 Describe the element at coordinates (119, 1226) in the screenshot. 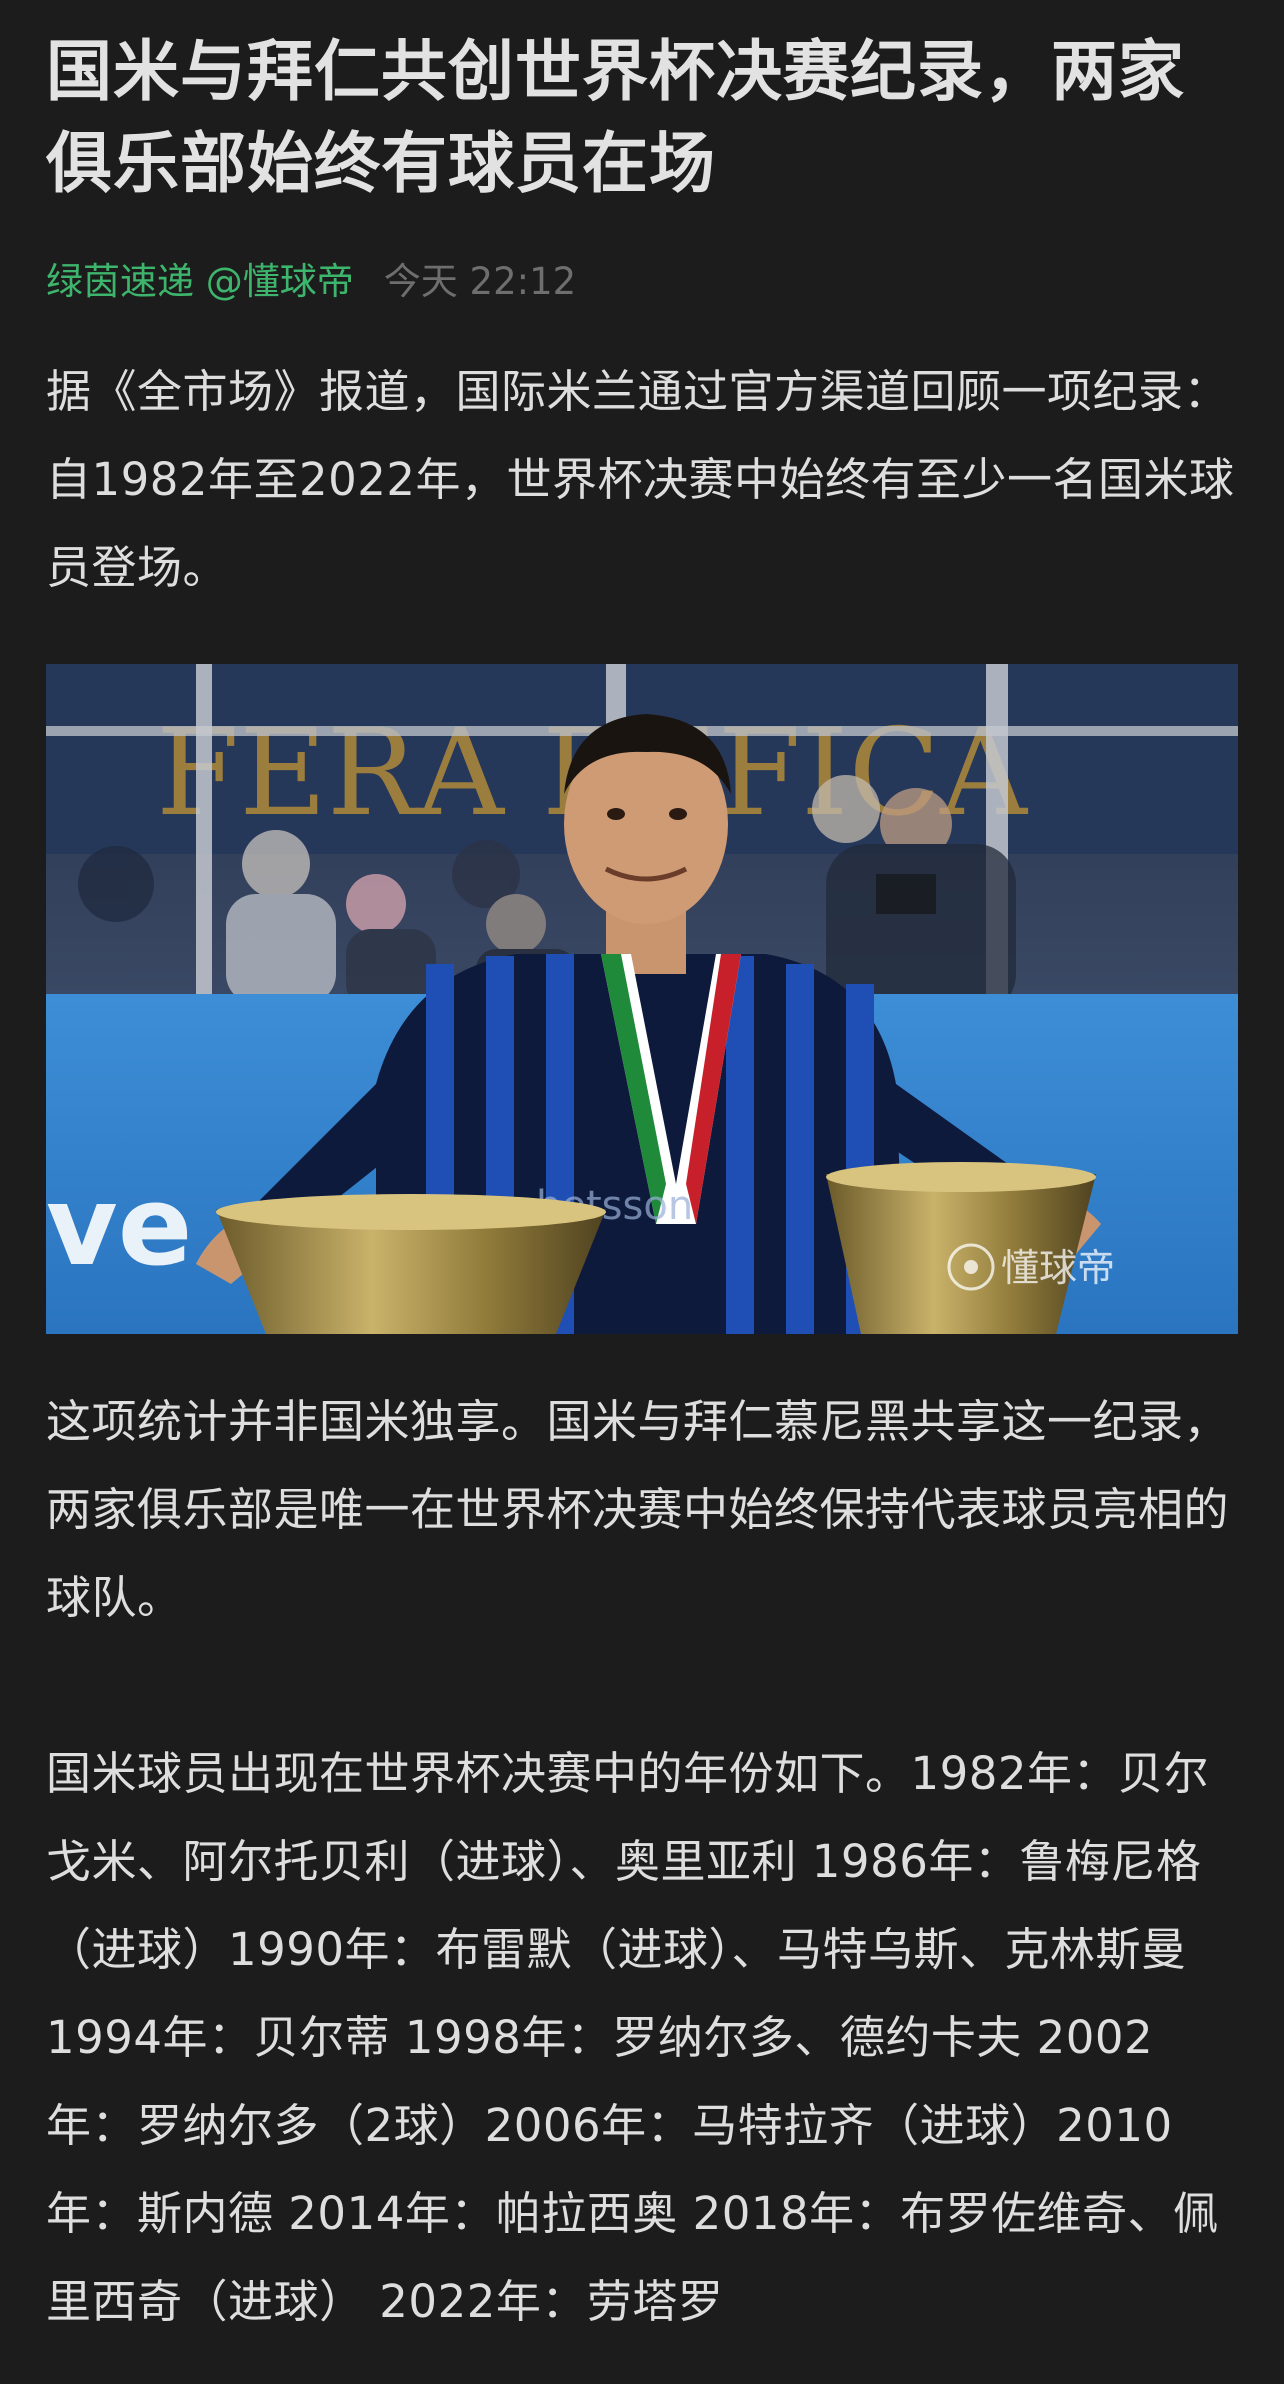

I see `board-text: ve` at that location.